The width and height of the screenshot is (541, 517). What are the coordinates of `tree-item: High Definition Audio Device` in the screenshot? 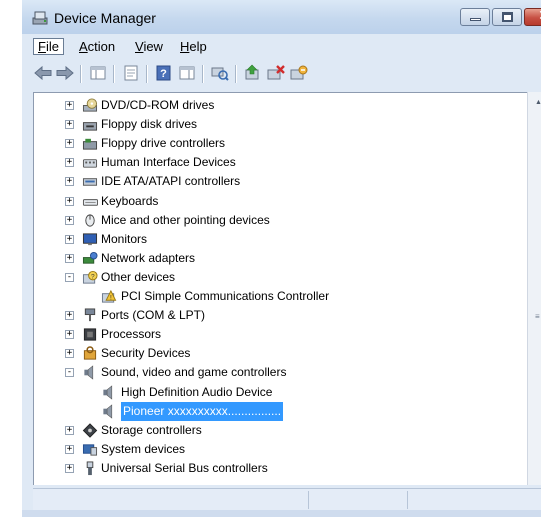 It's located at (279, 392).